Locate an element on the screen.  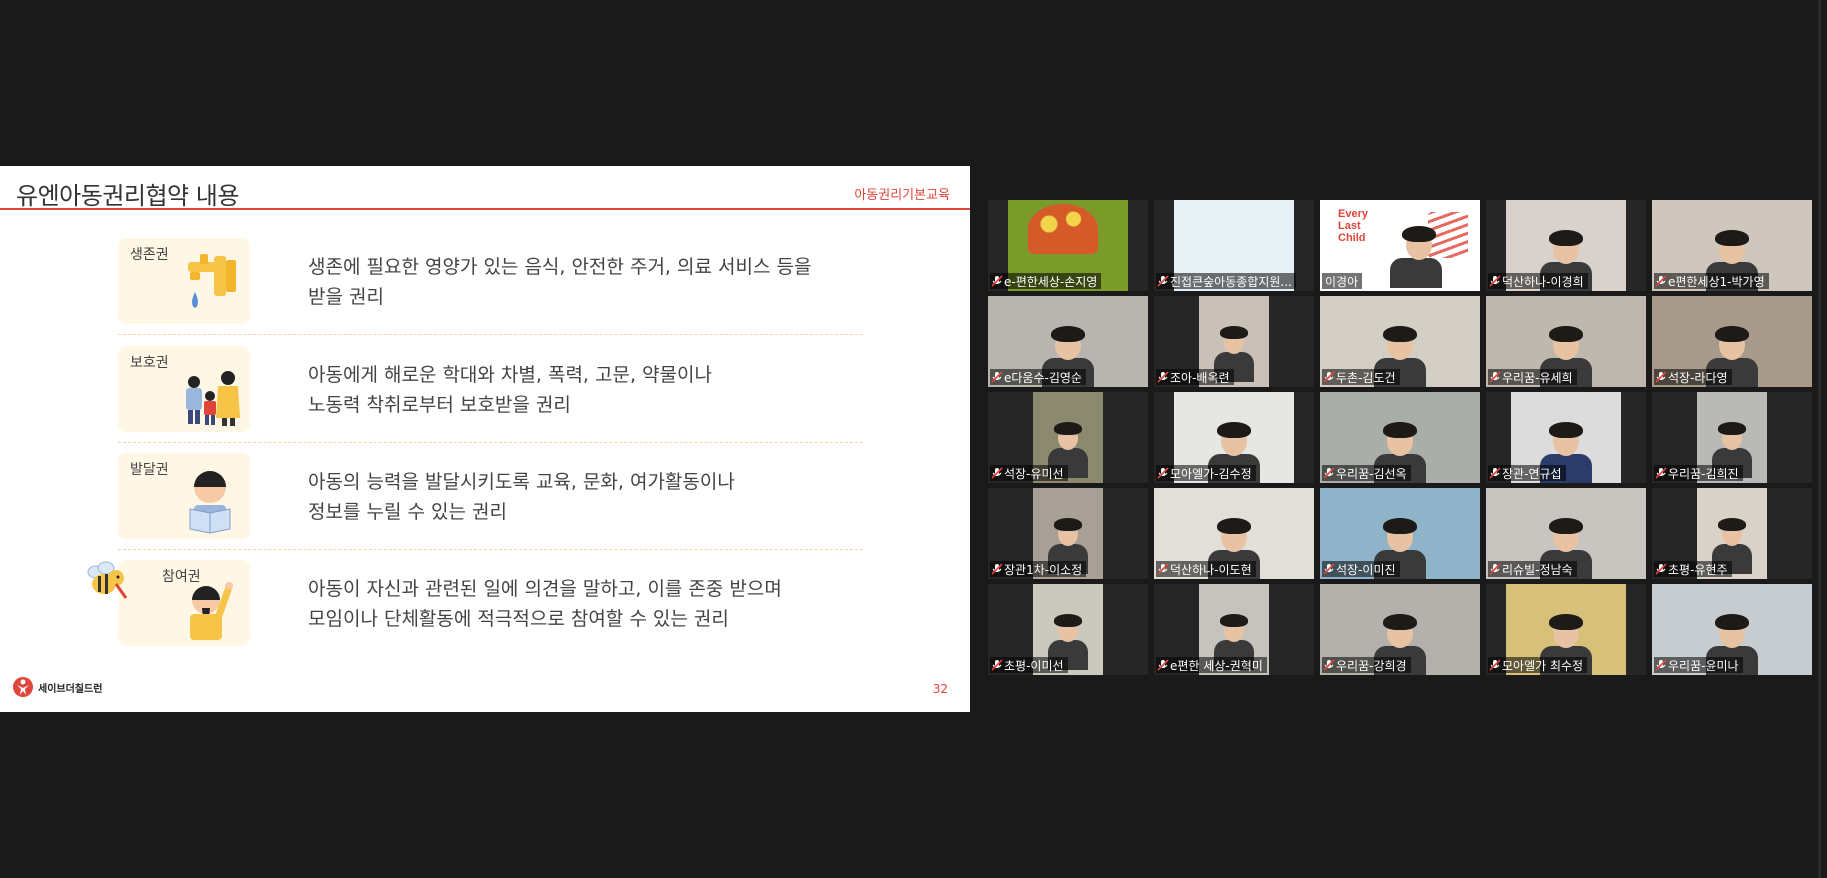
participant-body is located at coordinates (1416, 273).